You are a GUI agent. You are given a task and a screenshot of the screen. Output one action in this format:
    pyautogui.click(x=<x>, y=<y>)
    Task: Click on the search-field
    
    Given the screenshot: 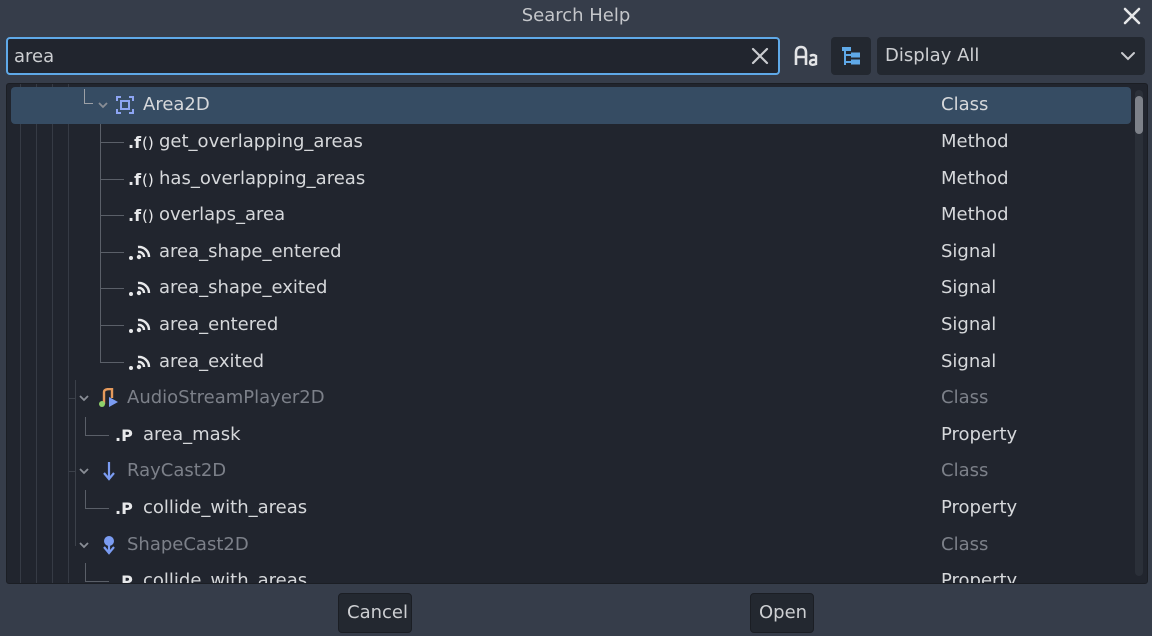 What is the action you would take?
    pyautogui.click(x=393, y=56)
    